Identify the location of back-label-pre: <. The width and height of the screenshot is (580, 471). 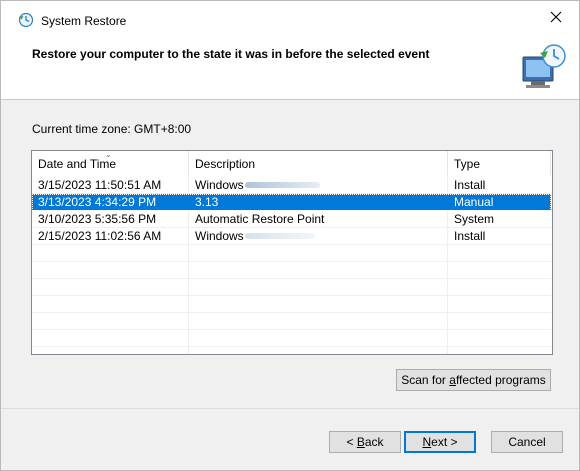
(351, 442).